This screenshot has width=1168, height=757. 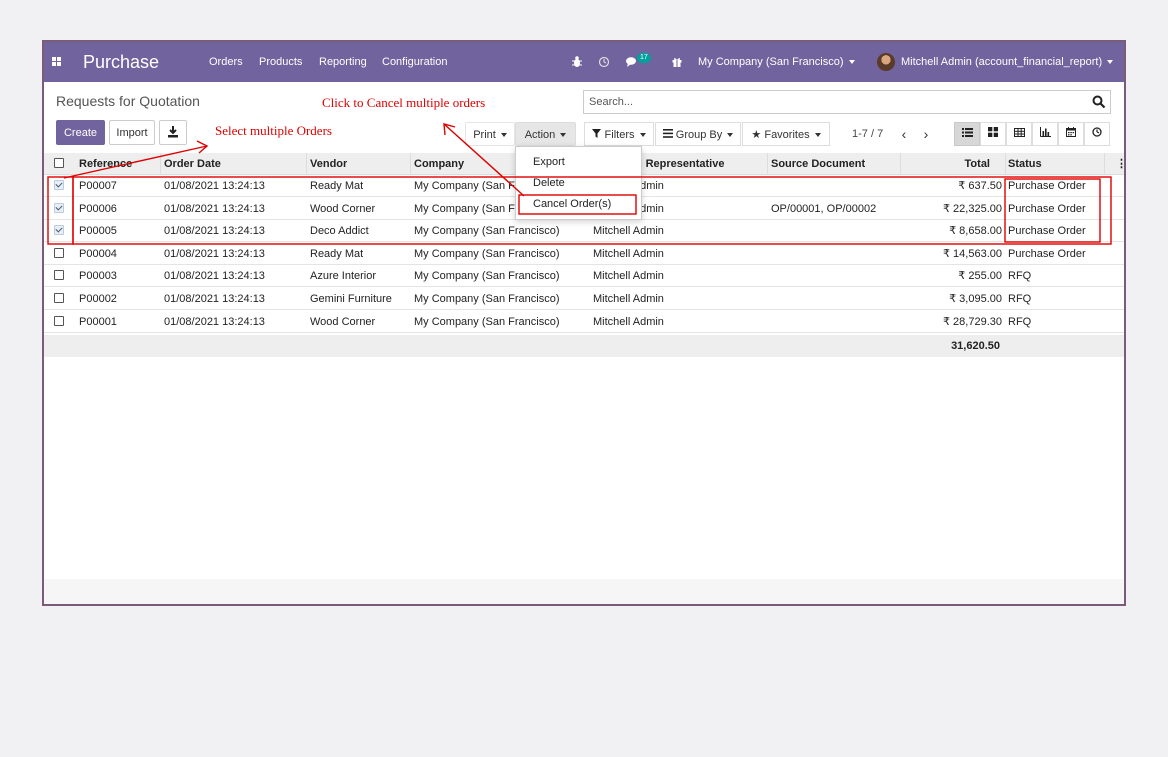 What do you see at coordinates (1045, 134) in the screenshot?
I see `graph-view-icon` at bounding box center [1045, 134].